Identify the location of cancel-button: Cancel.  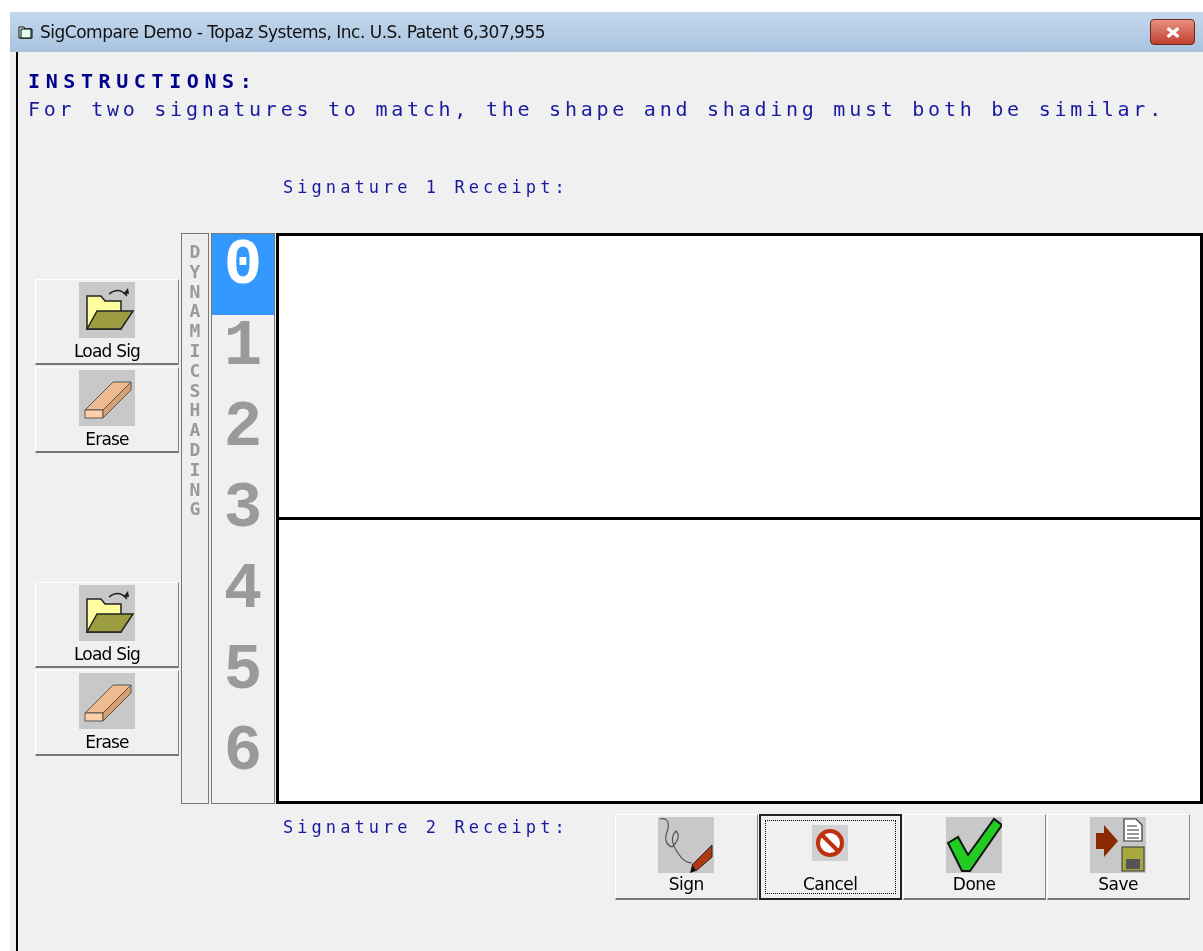
(830, 857).